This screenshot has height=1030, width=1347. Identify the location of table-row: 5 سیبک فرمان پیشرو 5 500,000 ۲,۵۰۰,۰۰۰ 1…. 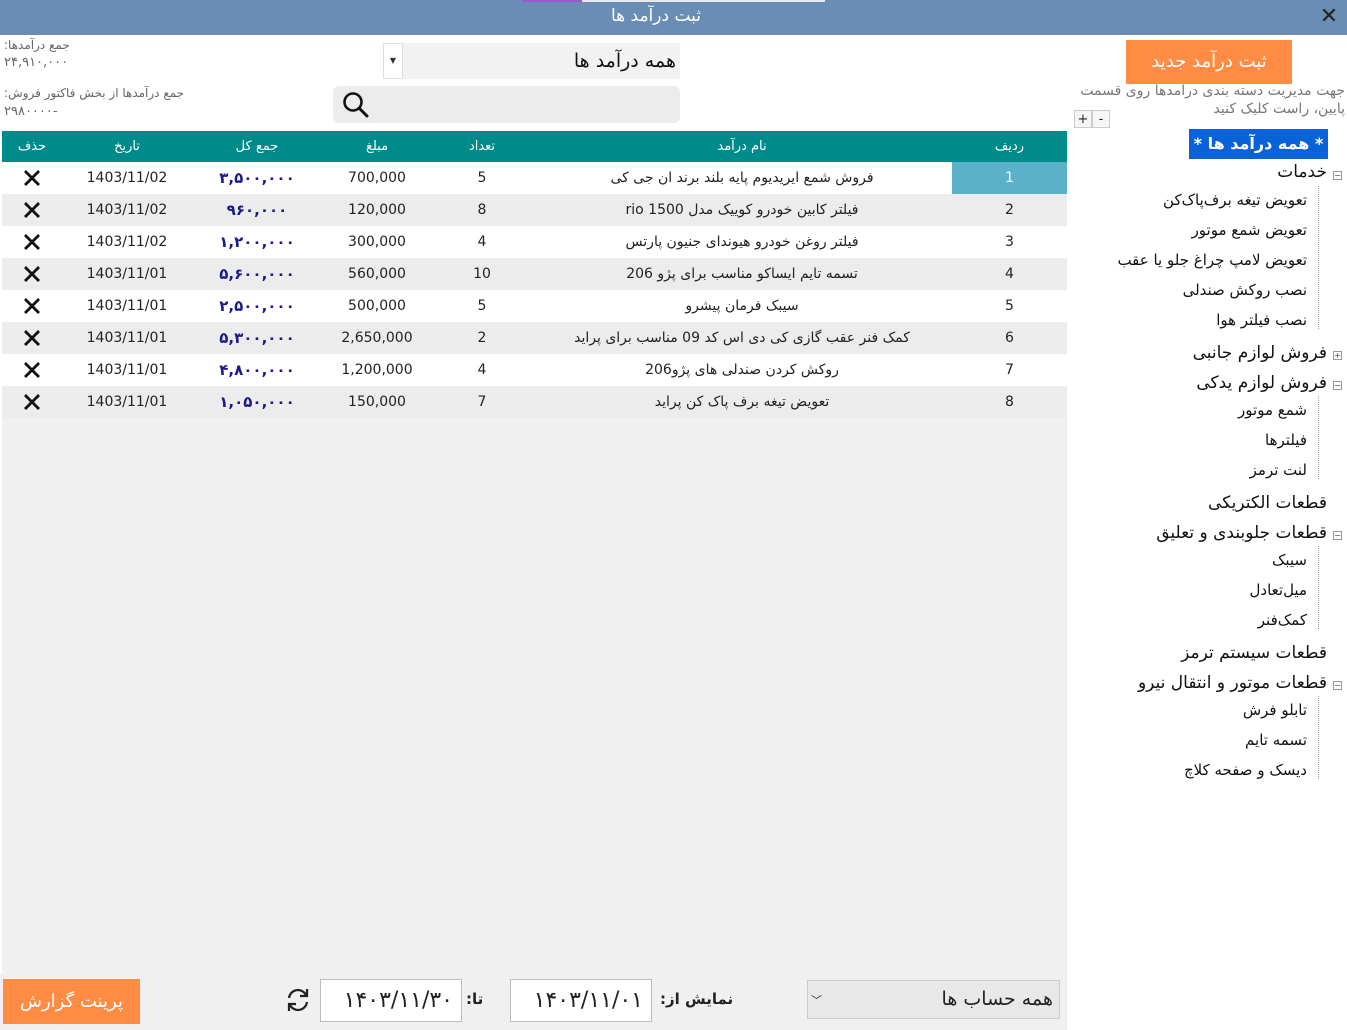
(534, 306).